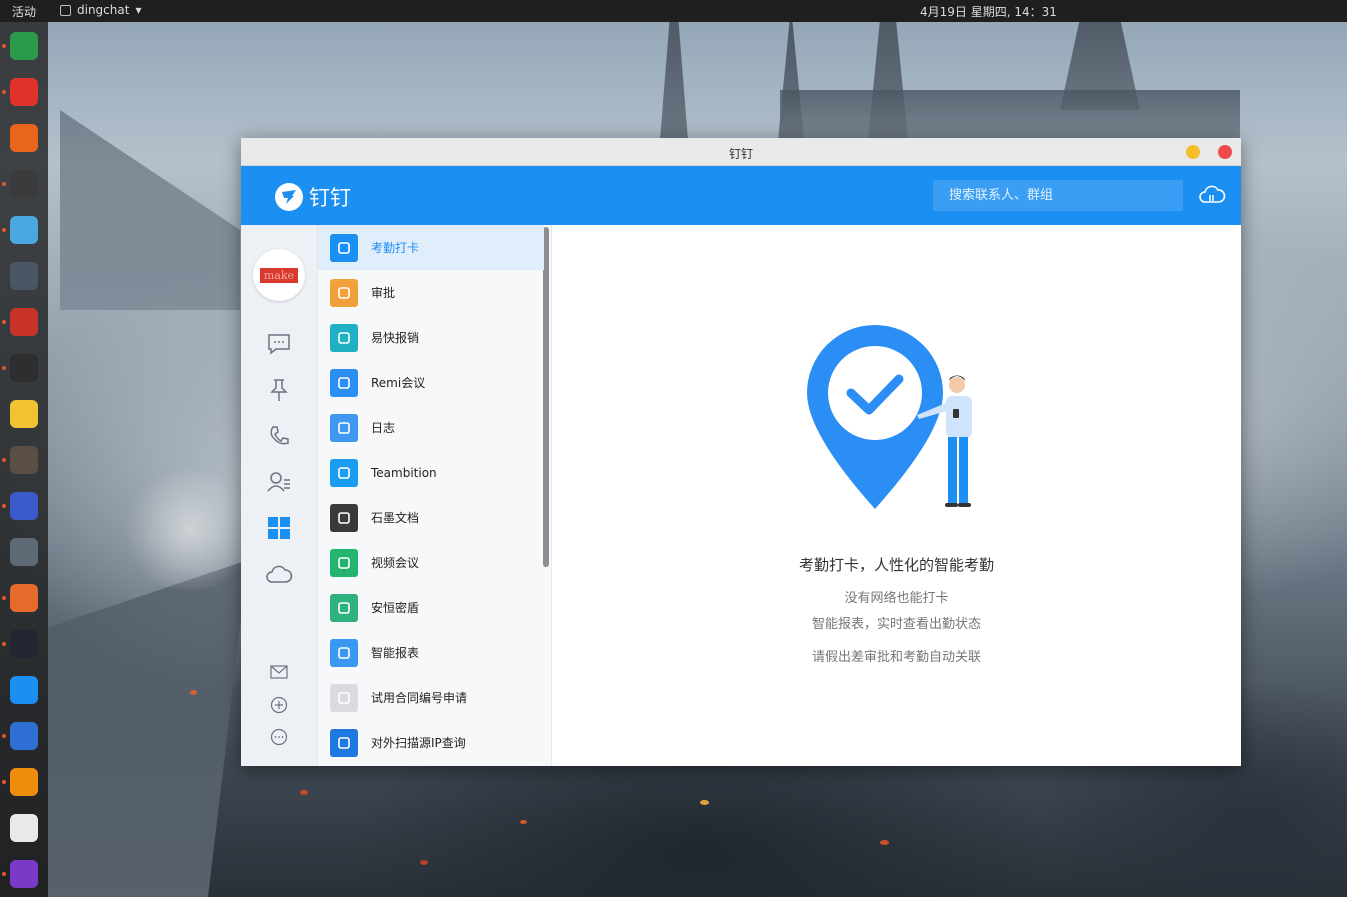 This screenshot has height=897, width=1347. I want to click on todo-icon, so click(24, 736).